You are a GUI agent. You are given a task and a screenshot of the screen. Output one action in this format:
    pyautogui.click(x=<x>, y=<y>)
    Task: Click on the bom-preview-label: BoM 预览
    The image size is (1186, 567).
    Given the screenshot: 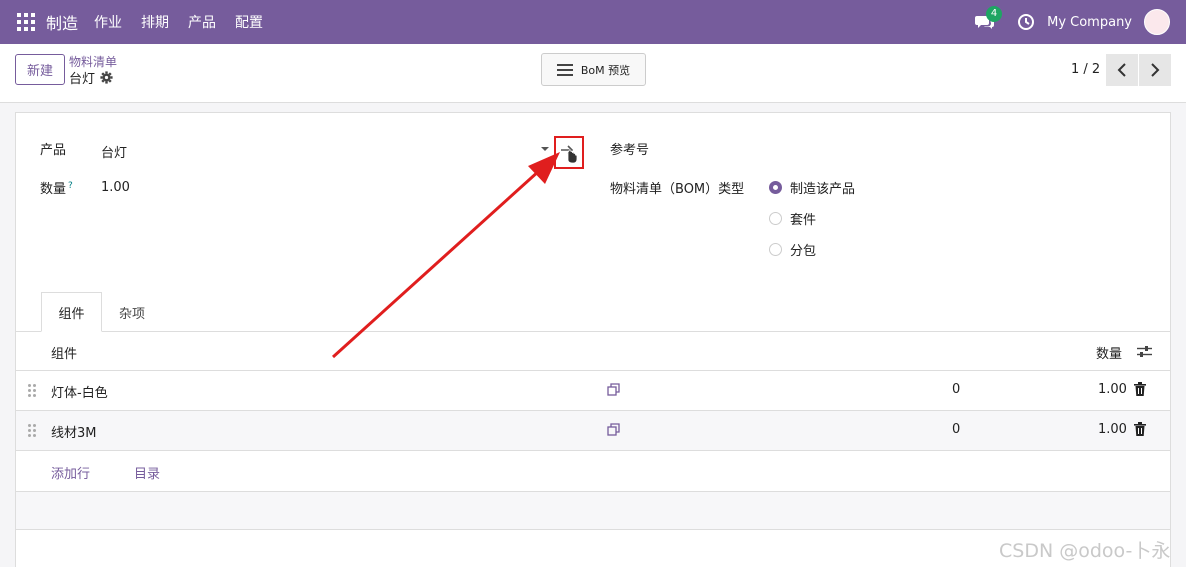 What is the action you would take?
    pyautogui.click(x=605, y=70)
    